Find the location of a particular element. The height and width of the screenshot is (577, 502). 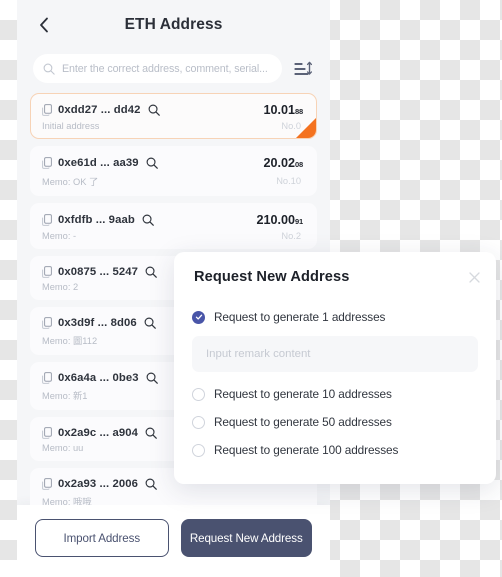

app-header: ETH Address is located at coordinates (173, 25).